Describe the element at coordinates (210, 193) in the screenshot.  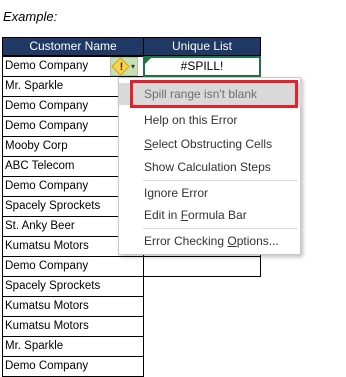
I see `menu-item-ignore-error: Ignore Error` at that location.